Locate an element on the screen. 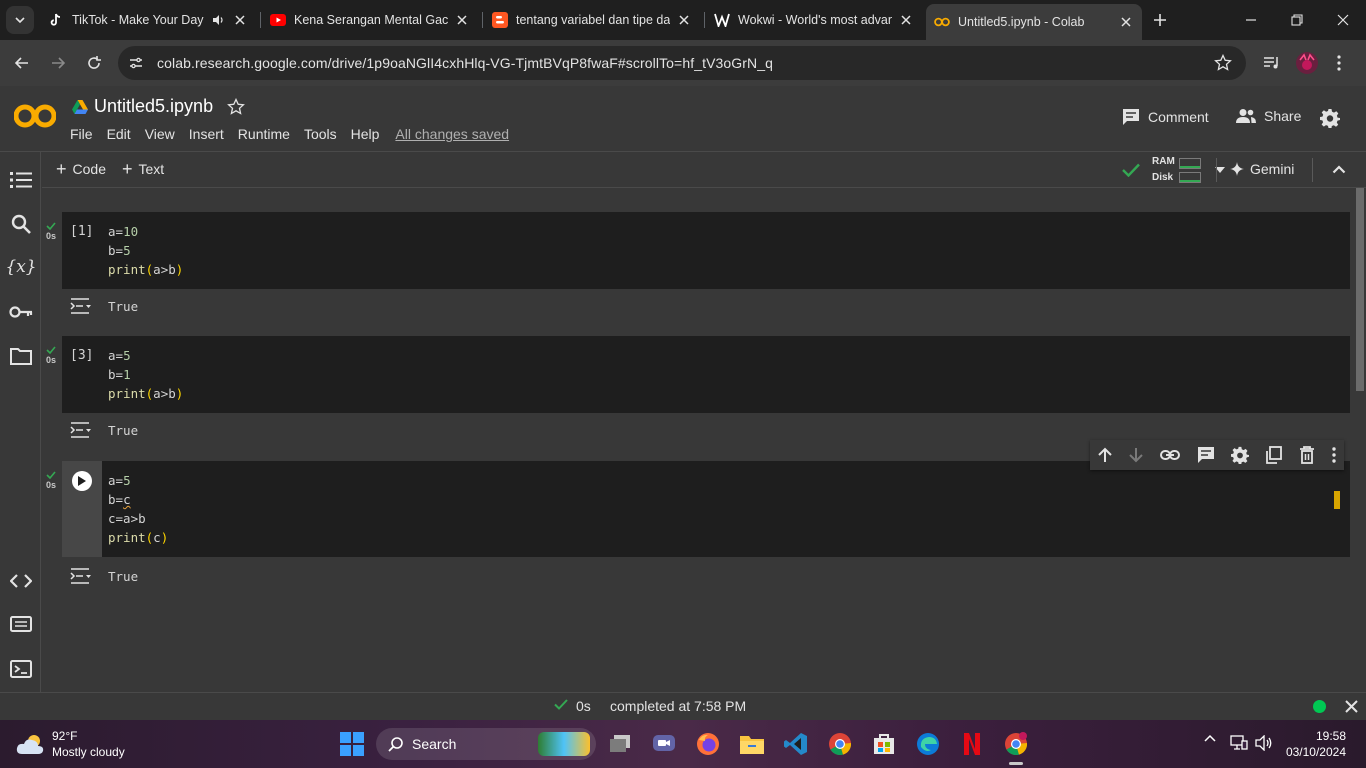 Image resolution: width=1366 pixels, height=768 pixels. add-text-button: + Text is located at coordinates (143, 169).